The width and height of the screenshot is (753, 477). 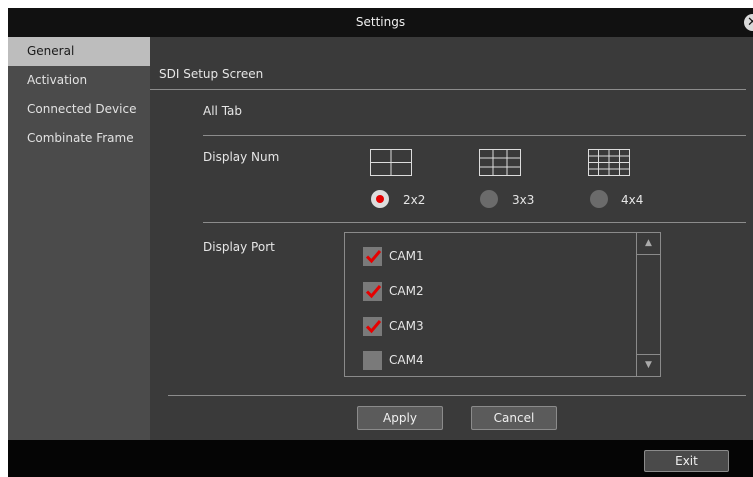 I want to click on sidebar-item-label: General, so click(x=51, y=51).